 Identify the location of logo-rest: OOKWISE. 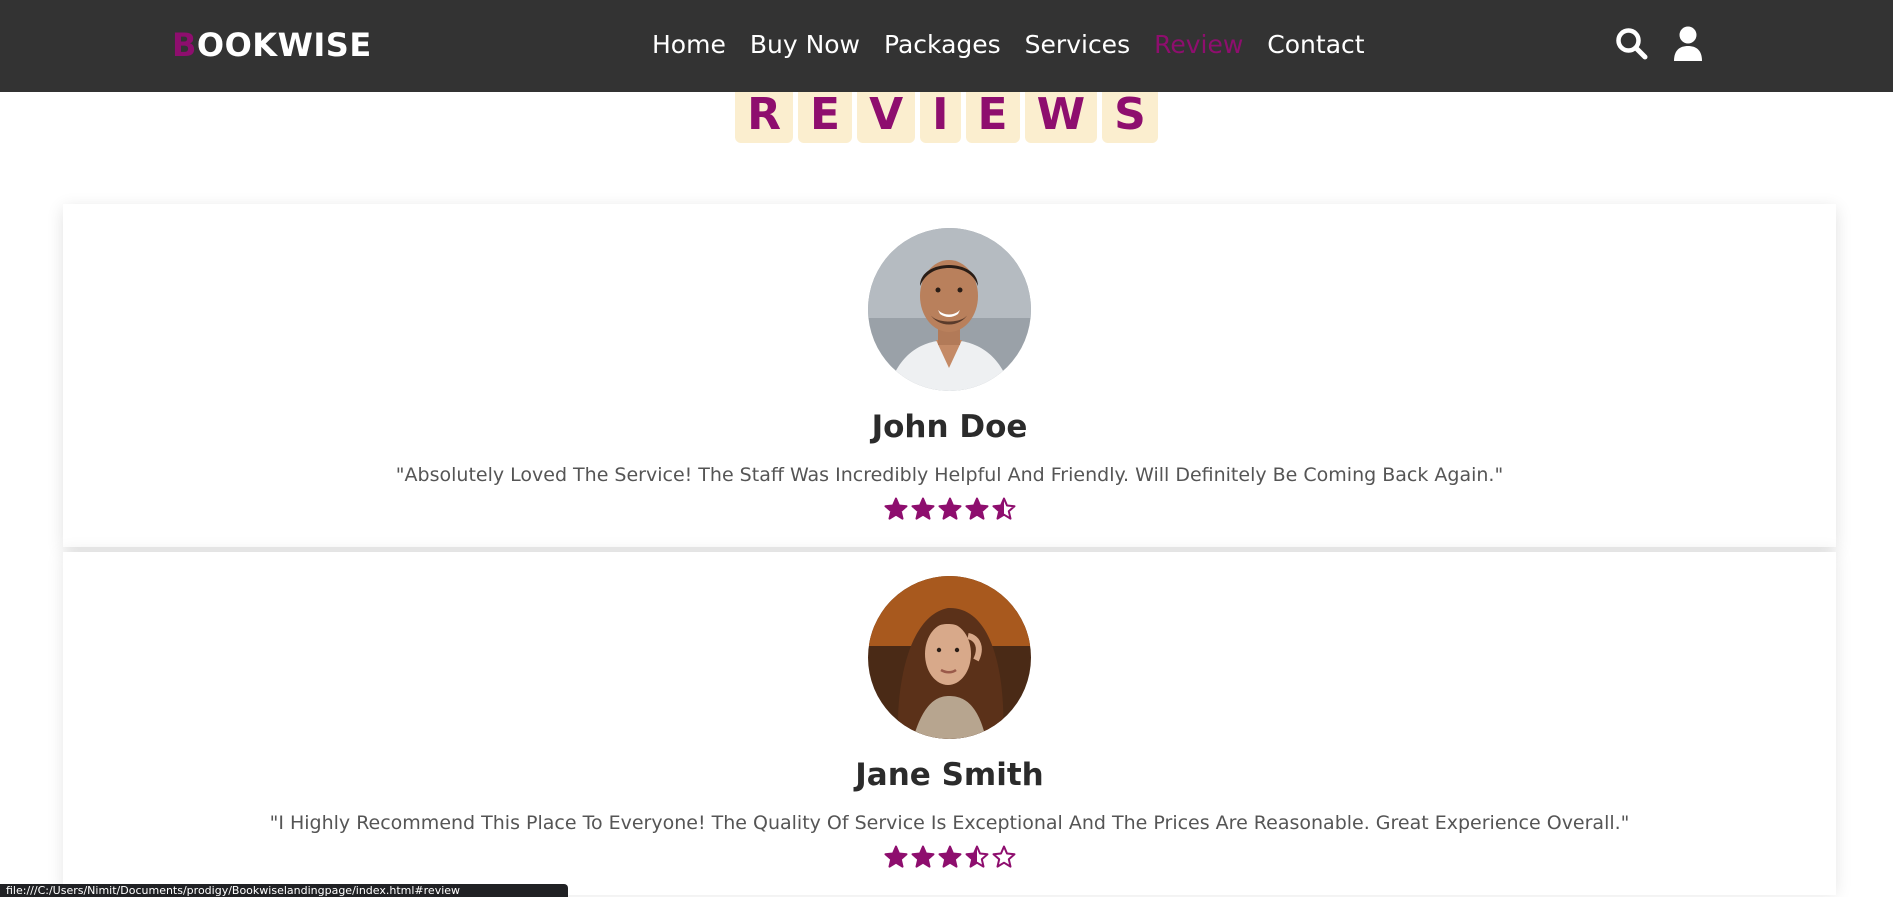
(284, 45).